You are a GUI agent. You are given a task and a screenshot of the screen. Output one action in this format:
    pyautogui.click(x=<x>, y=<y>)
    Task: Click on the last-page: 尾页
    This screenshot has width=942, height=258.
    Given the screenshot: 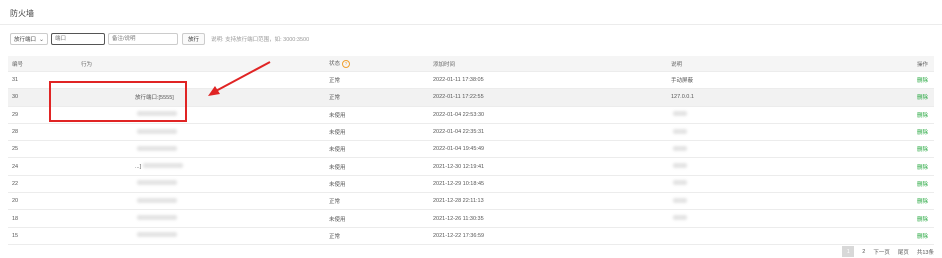 What is the action you would take?
    pyautogui.click(x=903, y=252)
    